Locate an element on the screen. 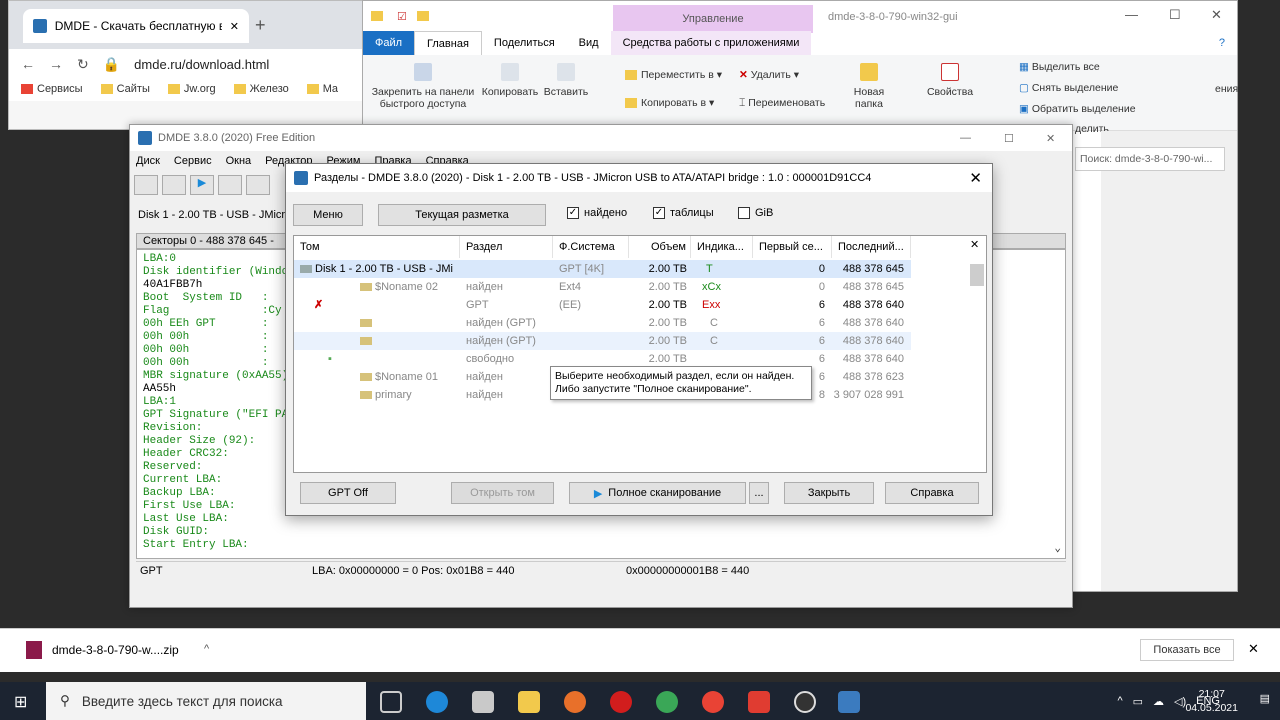 This screenshot has height=720, width=1280. col-header-size: Объем is located at coordinates (660, 247).